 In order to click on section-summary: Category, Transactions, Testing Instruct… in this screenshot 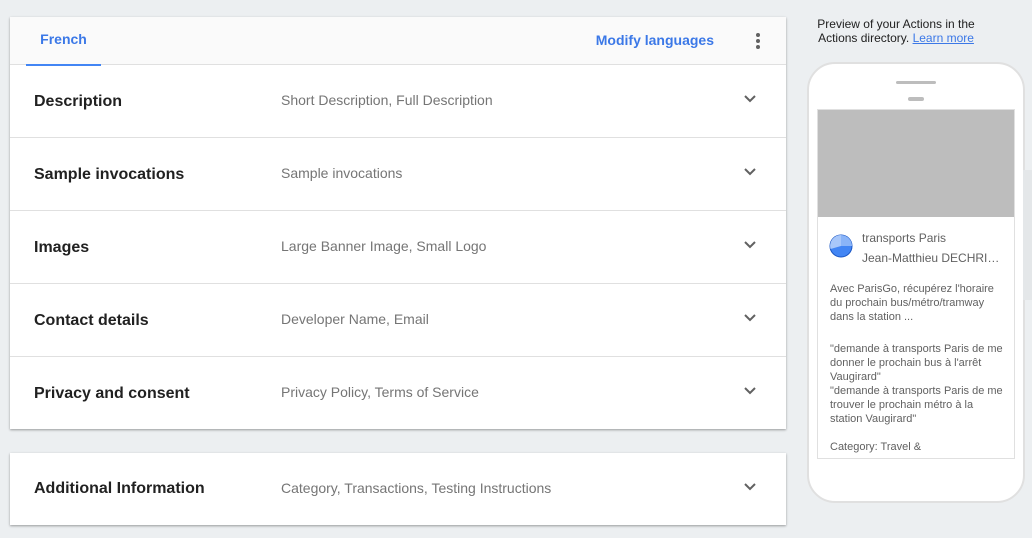, I will do `click(416, 488)`.